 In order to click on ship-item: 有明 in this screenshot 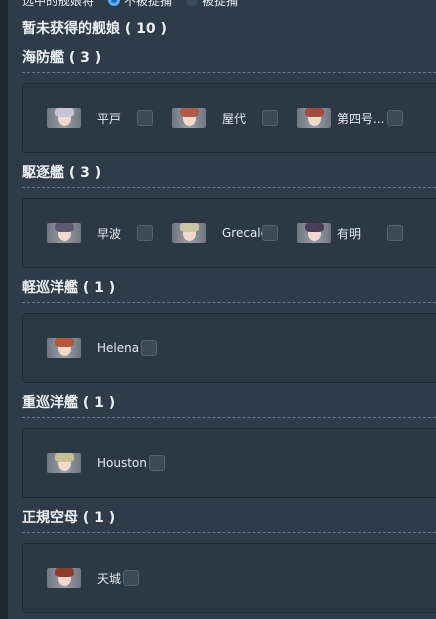, I will do `click(329, 233)`.